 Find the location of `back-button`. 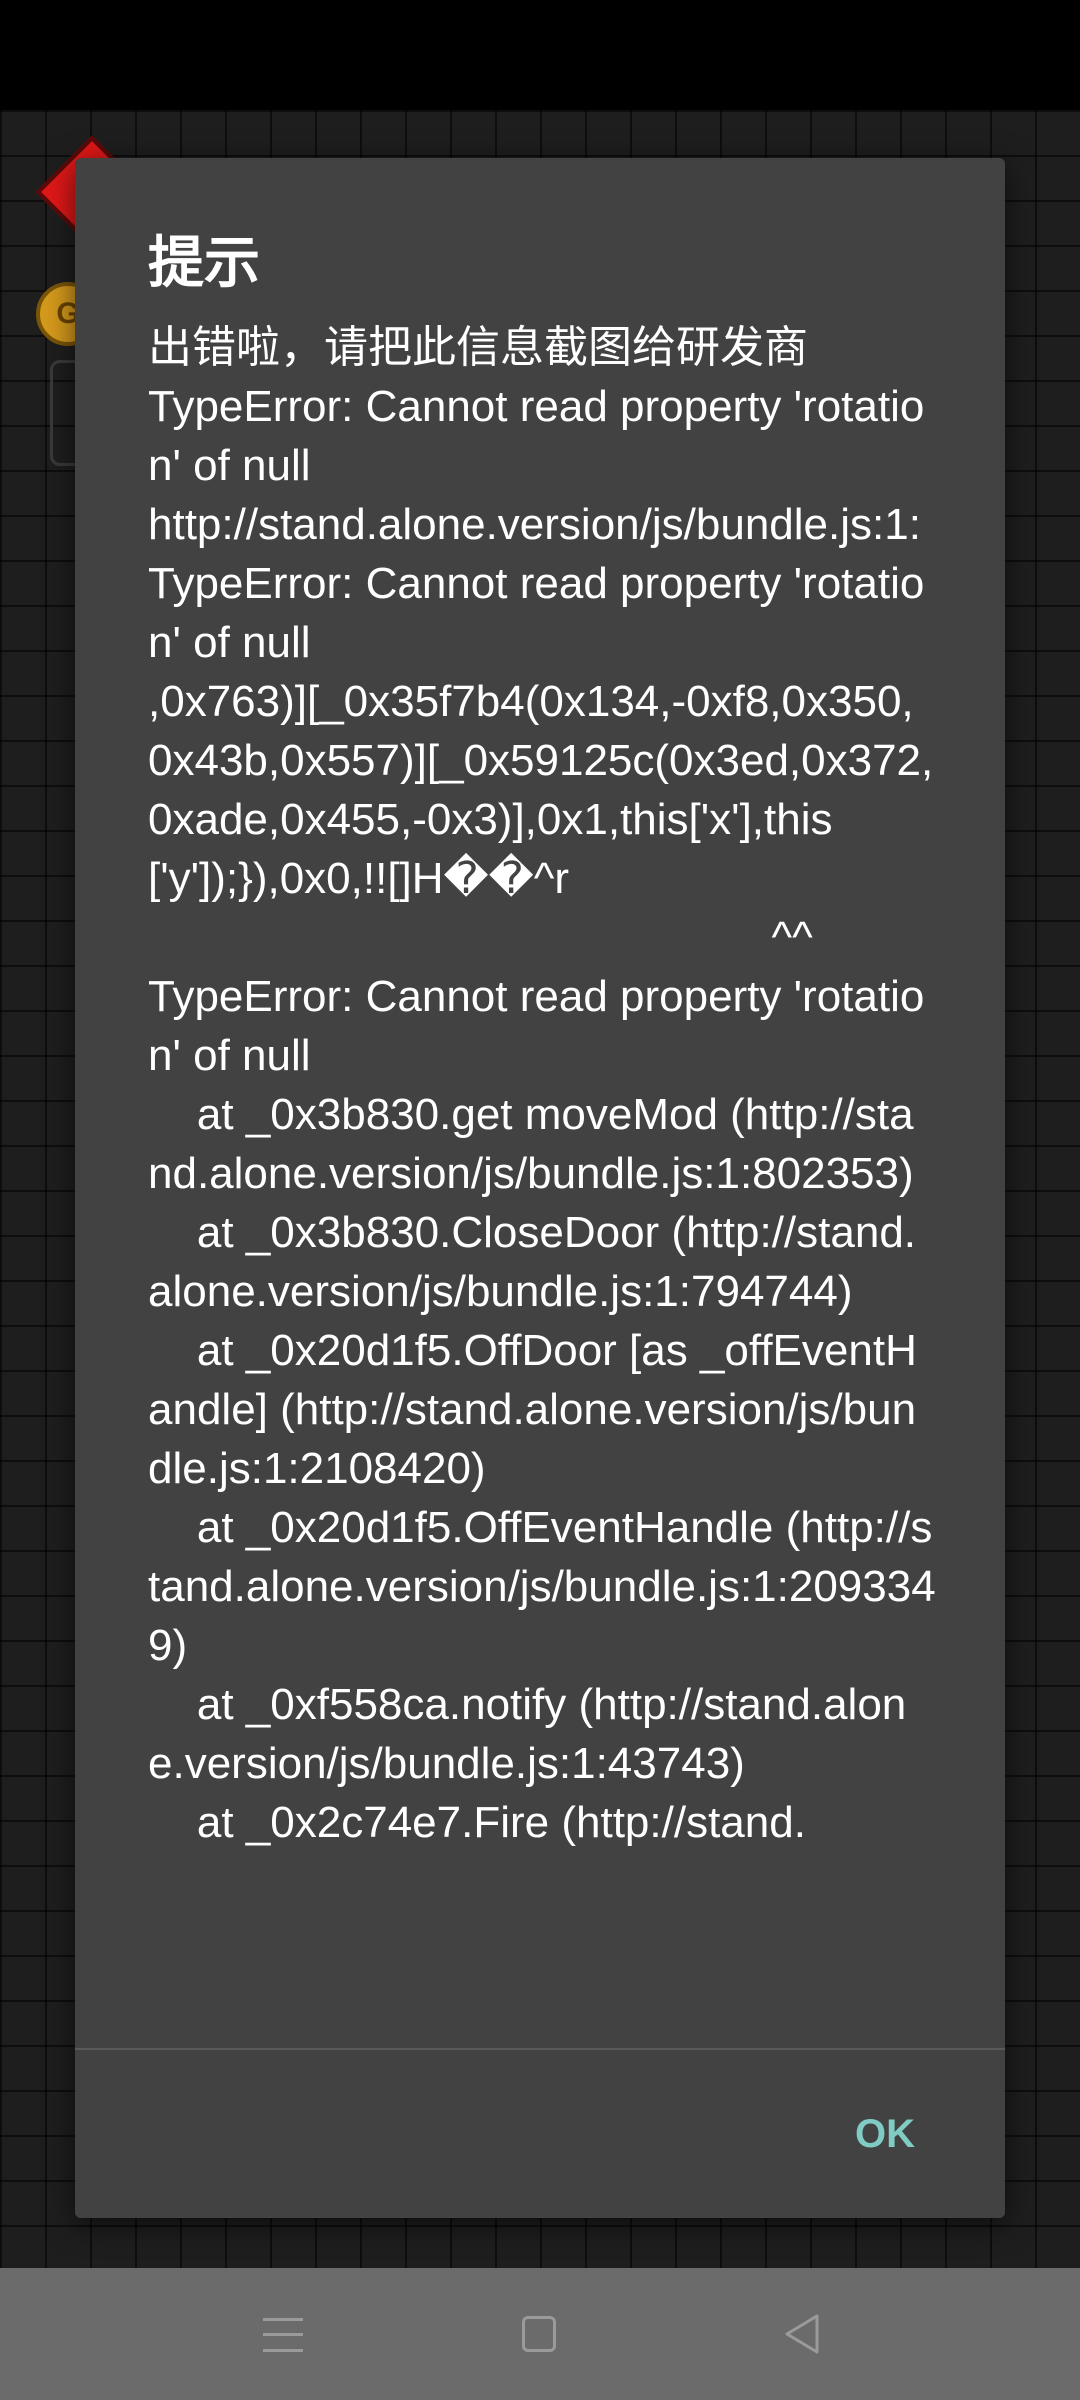

back-button is located at coordinates (797, 2334).